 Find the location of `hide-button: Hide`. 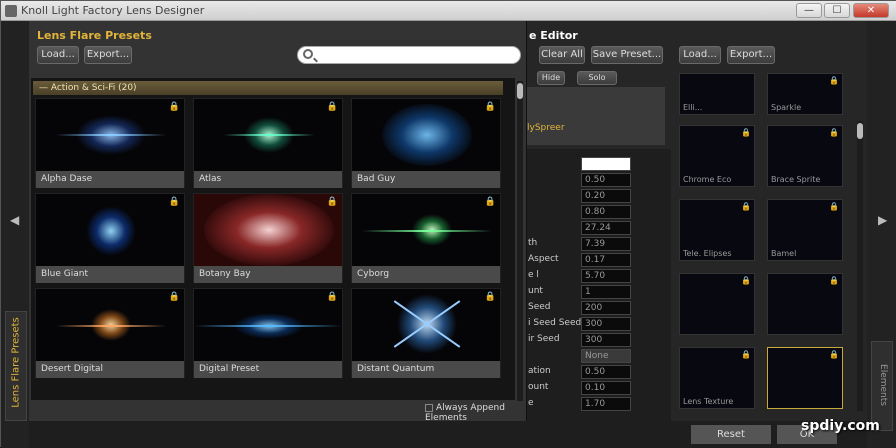

hide-button: Hide is located at coordinates (551, 78).